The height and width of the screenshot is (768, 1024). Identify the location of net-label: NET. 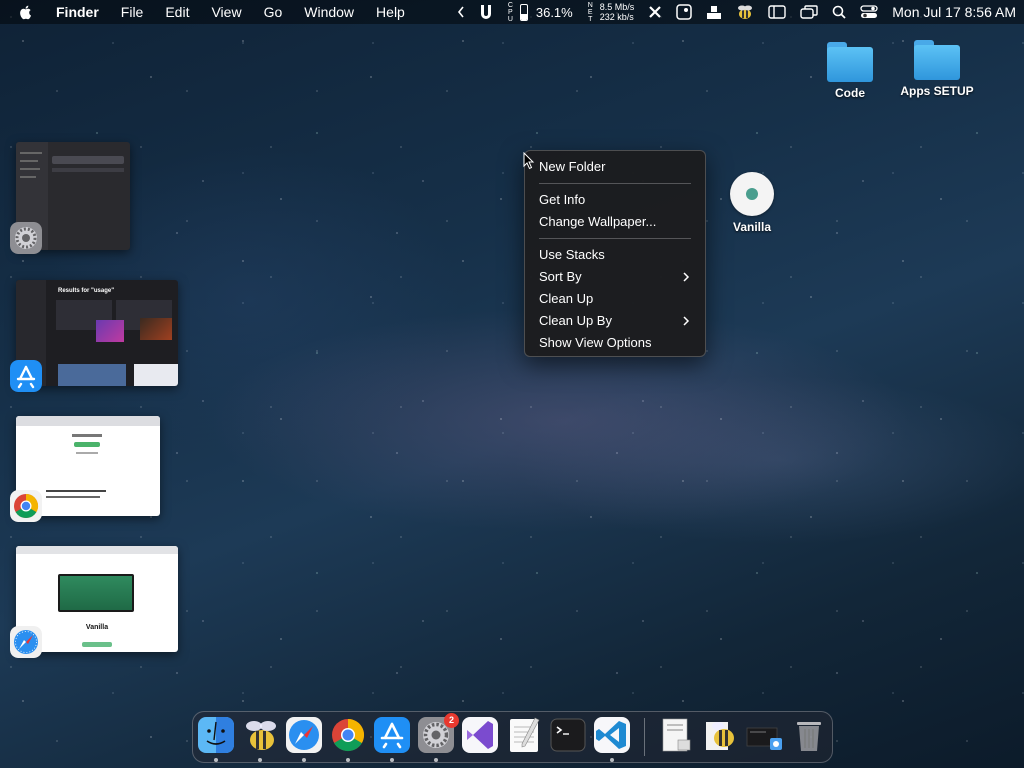
(590, 12).